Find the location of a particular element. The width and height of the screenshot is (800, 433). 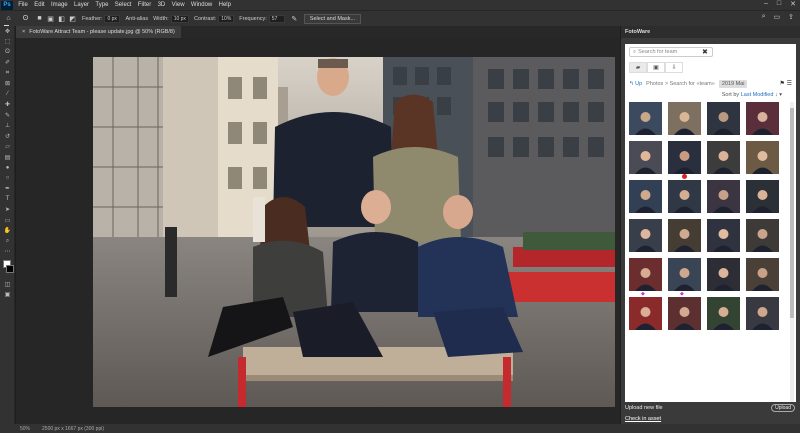

scrollbar-thumb is located at coordinates (792, 213).